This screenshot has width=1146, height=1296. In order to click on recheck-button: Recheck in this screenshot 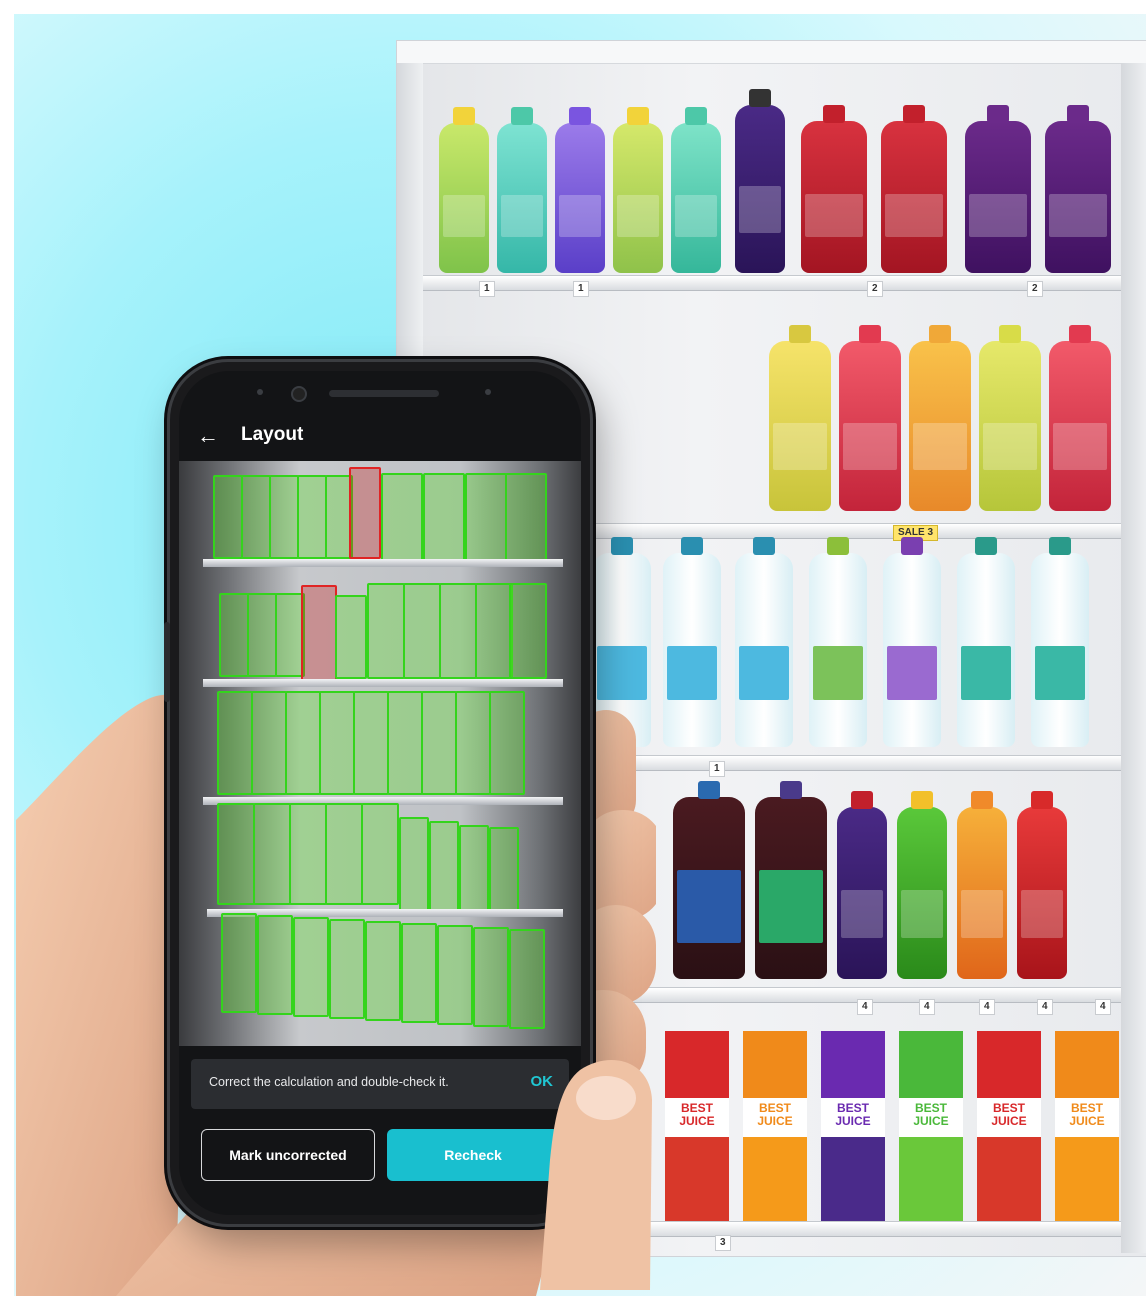, I will do `click(473, 1155)`.